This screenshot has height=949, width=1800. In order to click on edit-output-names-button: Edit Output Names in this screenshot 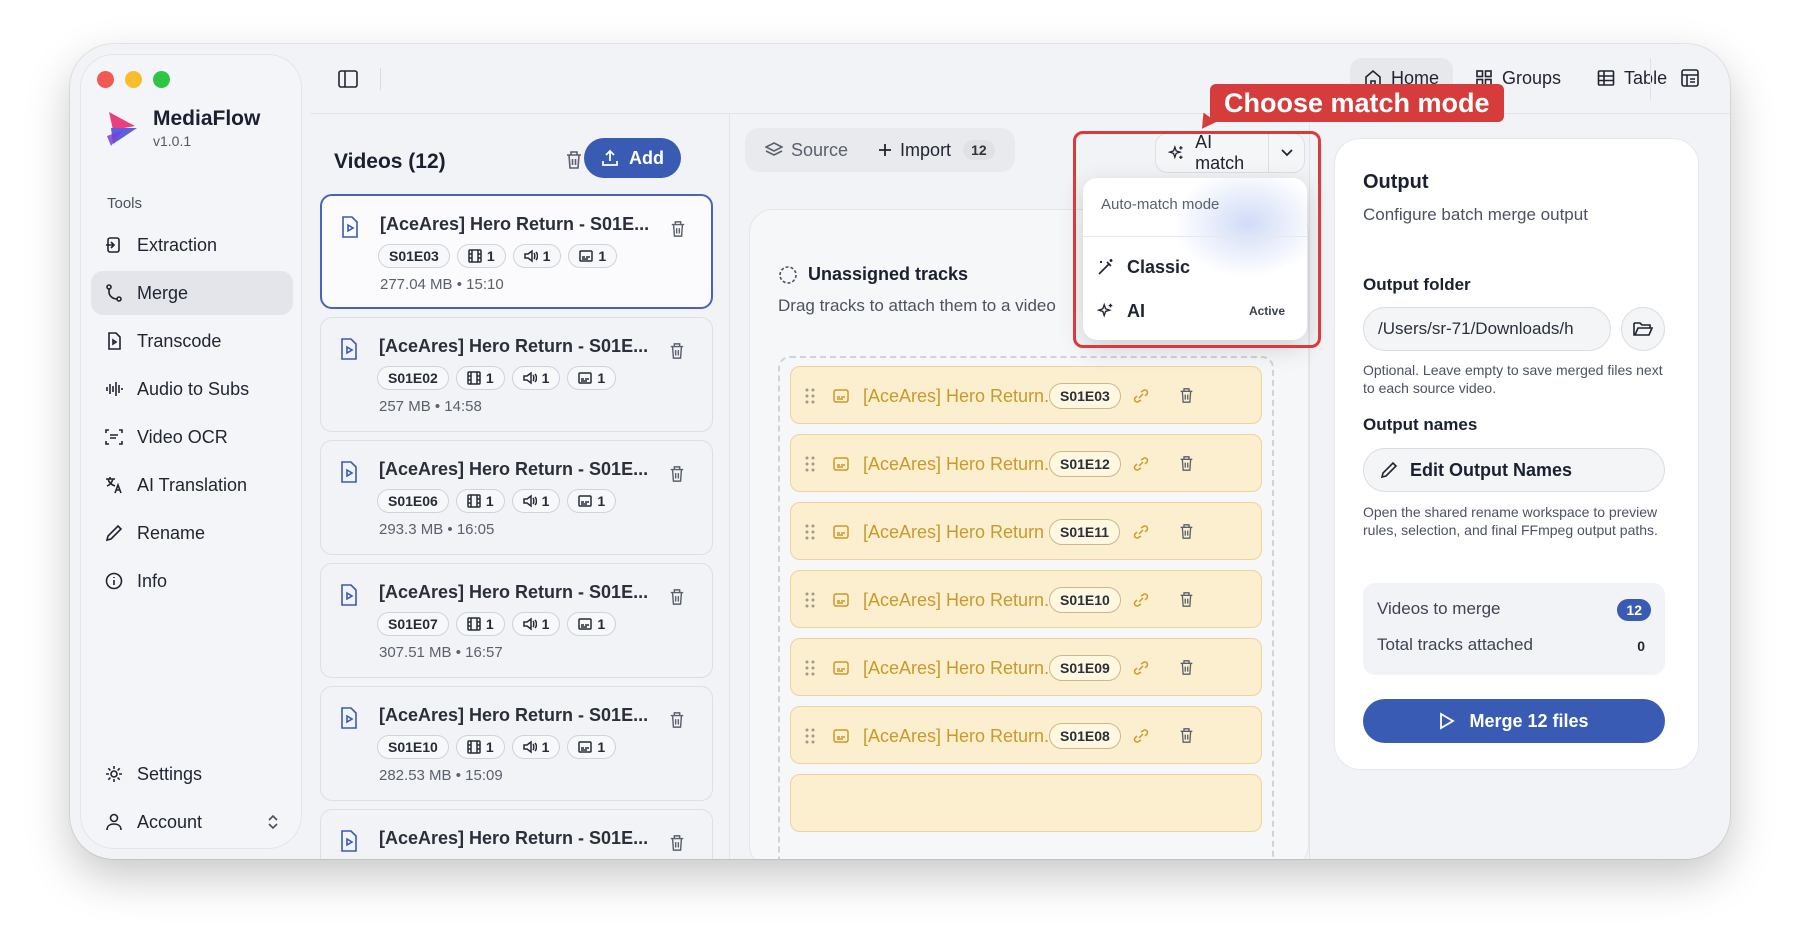, I will do `click(1514, 470)`.